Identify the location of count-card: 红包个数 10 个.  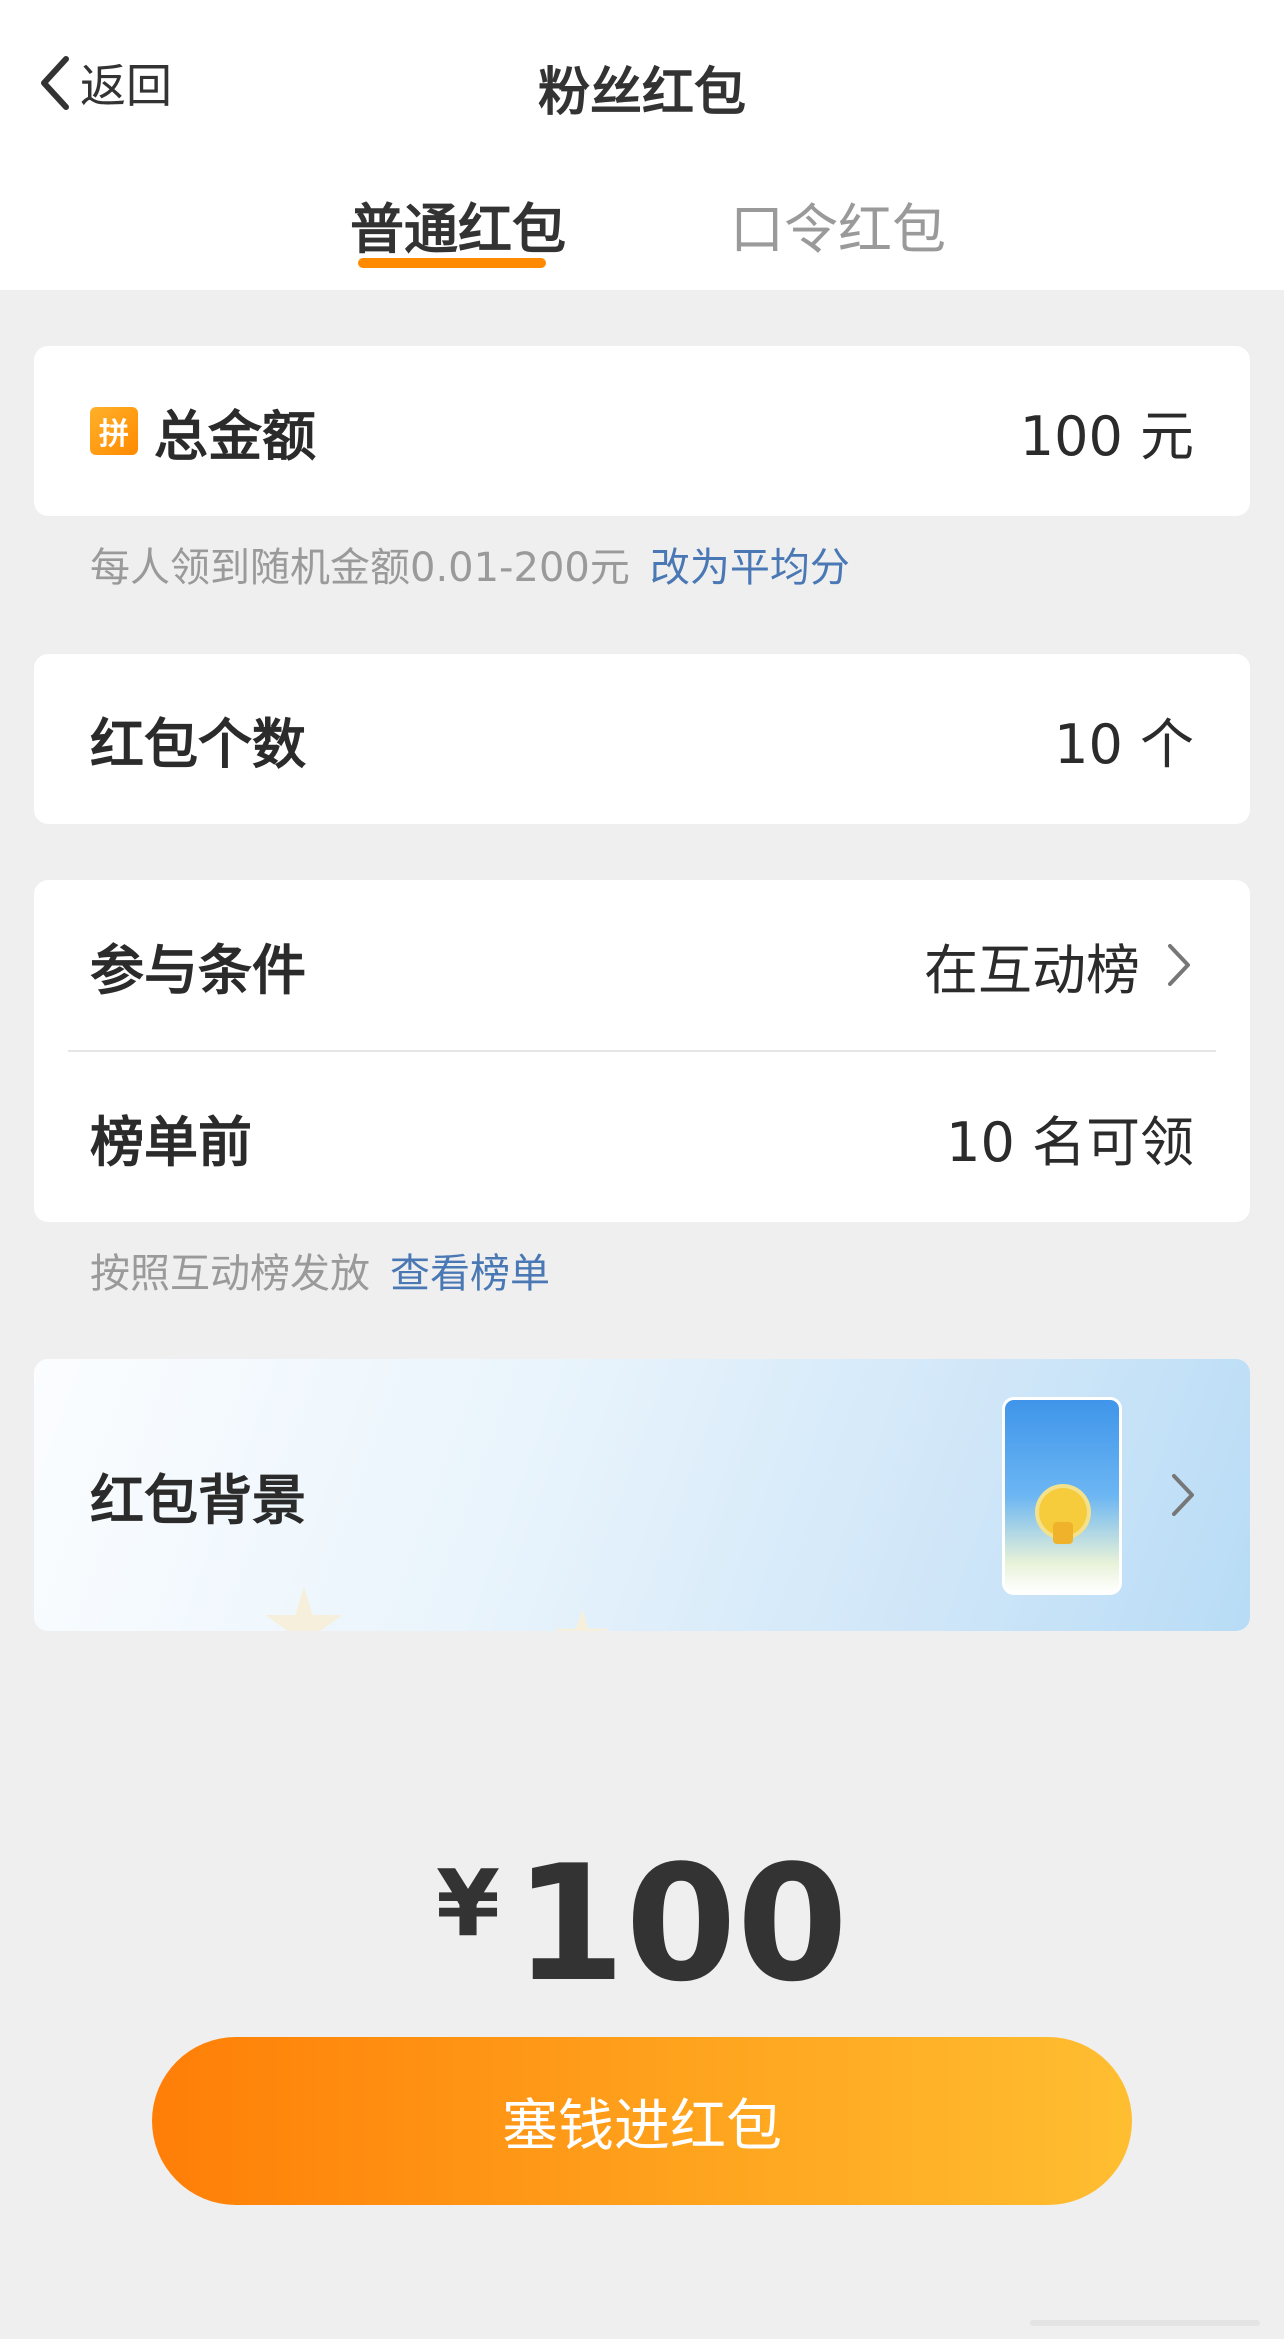
(642, 739).